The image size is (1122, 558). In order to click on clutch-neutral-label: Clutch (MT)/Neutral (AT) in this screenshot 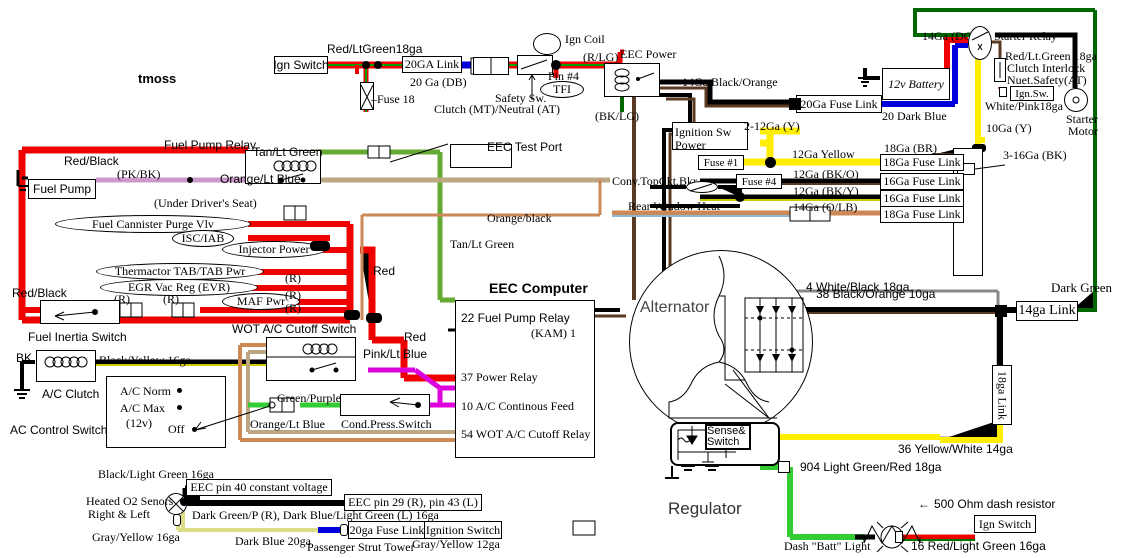, I will do `click(497, 109)`.